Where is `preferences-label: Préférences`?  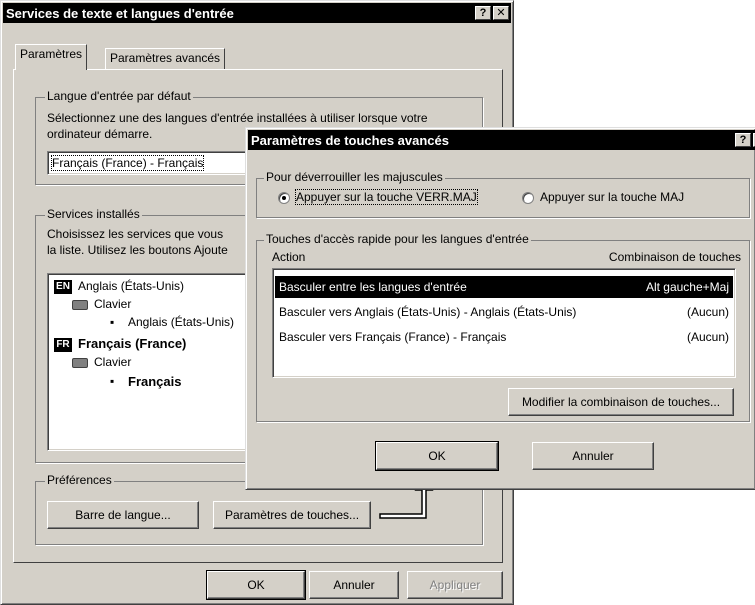
preferences-label: Préférences is located at coordinates (79, 480).